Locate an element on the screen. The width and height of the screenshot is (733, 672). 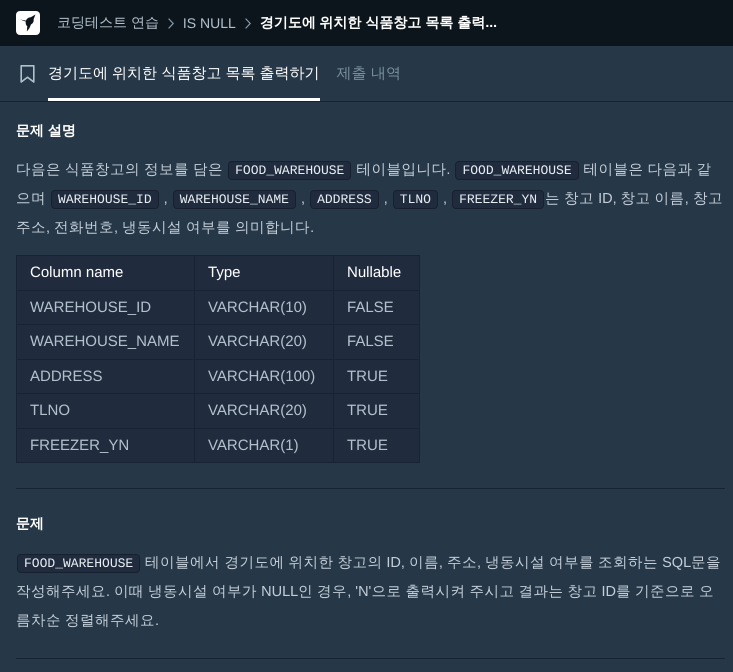
bookmark-icon is located at coordinates (27, 73).